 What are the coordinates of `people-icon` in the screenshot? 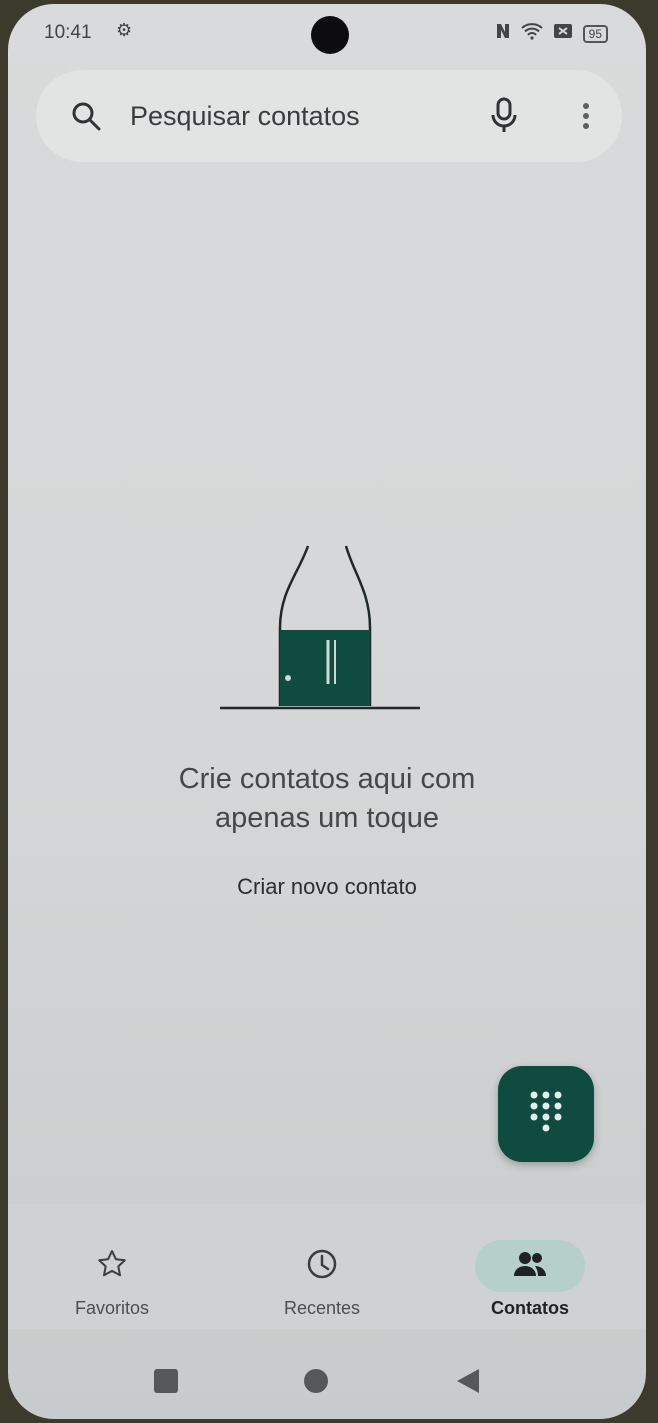 It's located at (530, 1266).